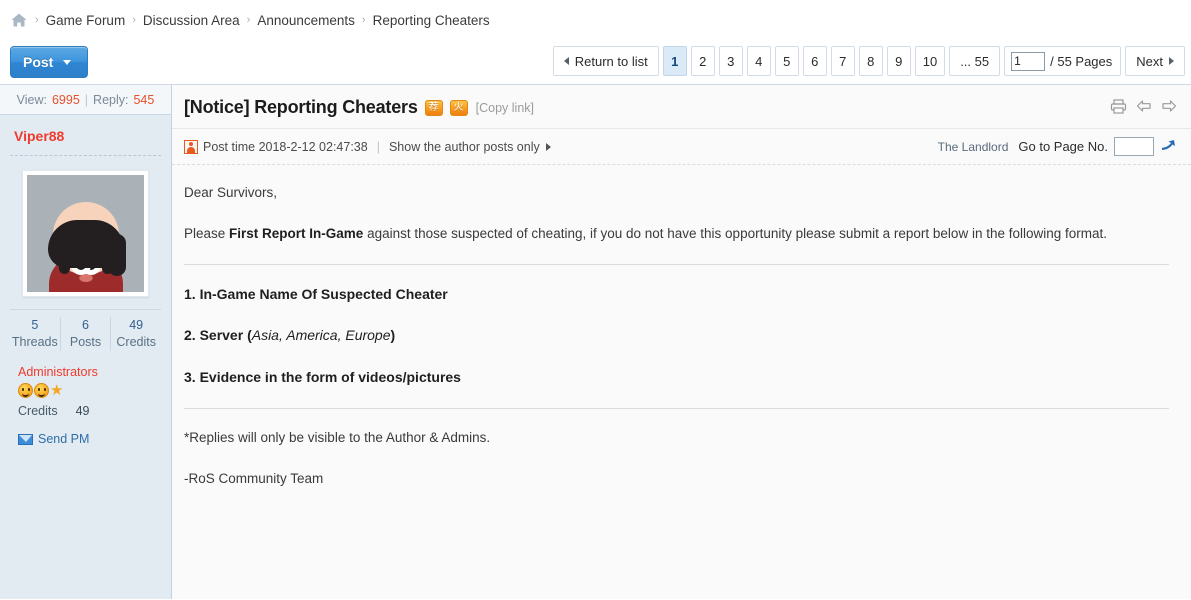  Describe the element at coordinates (57, 390) in the screenshot. I see `star-medal-icon: ★` at that location.